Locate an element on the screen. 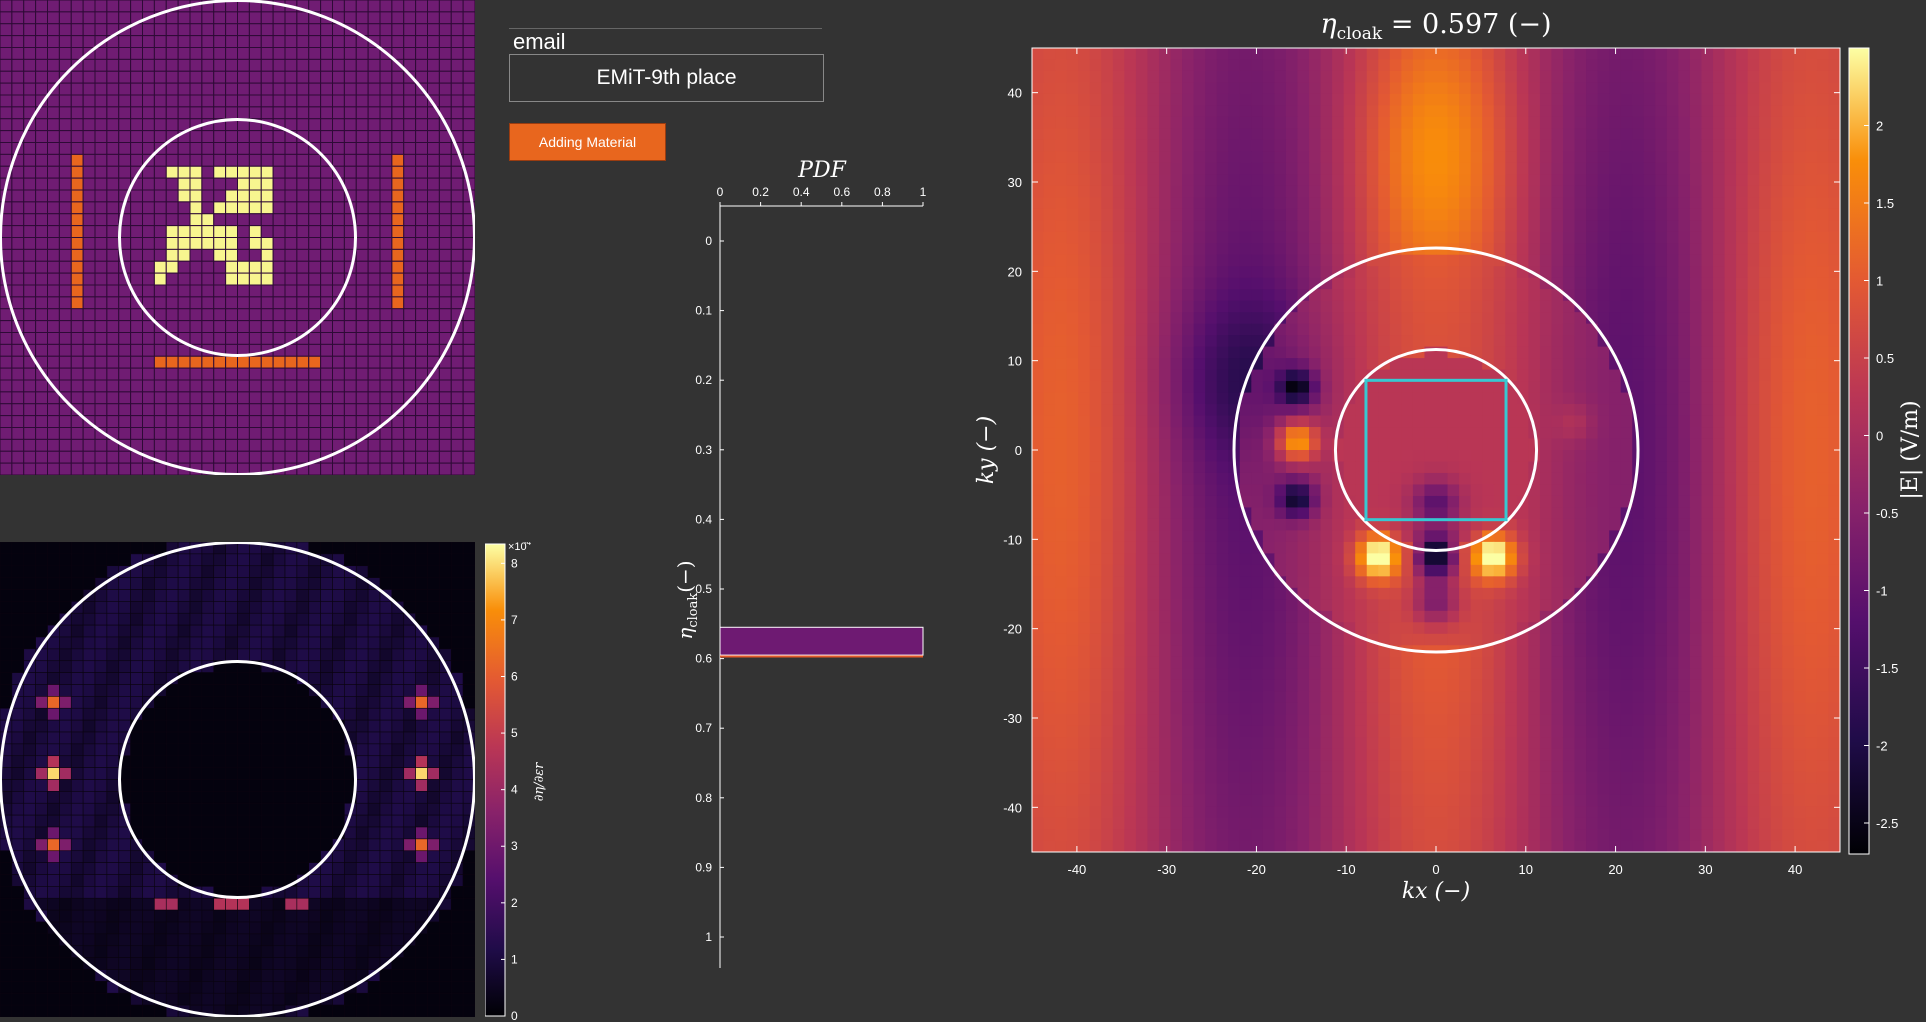 The image size is (1926, 1022). adding-material-button: Adding Material is located at coordinates (587, 142).